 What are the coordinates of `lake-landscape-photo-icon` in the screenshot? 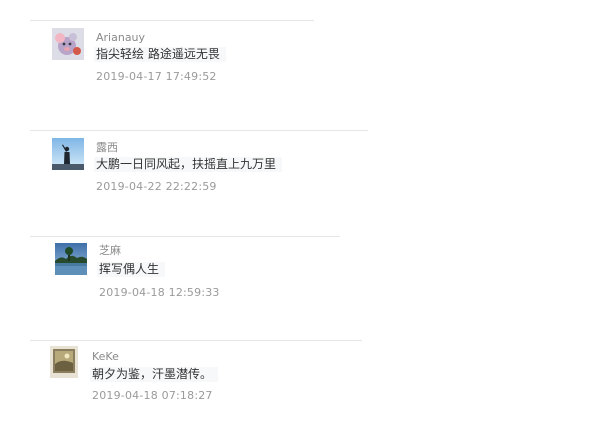 It's located at (71, 259).